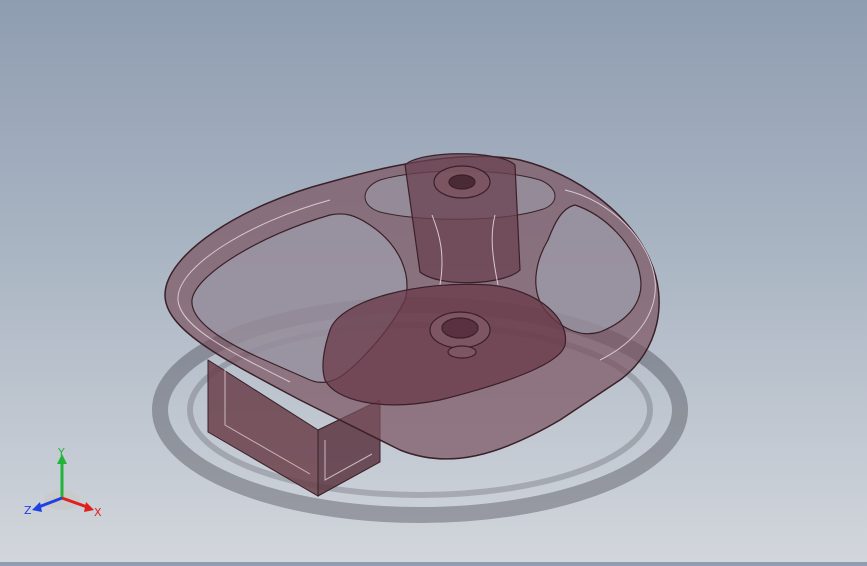  What do you see at coordinates (64, 487) in the screenshot?
I see `orientation-triad: Y X Z` at bounding box center [64, 487].